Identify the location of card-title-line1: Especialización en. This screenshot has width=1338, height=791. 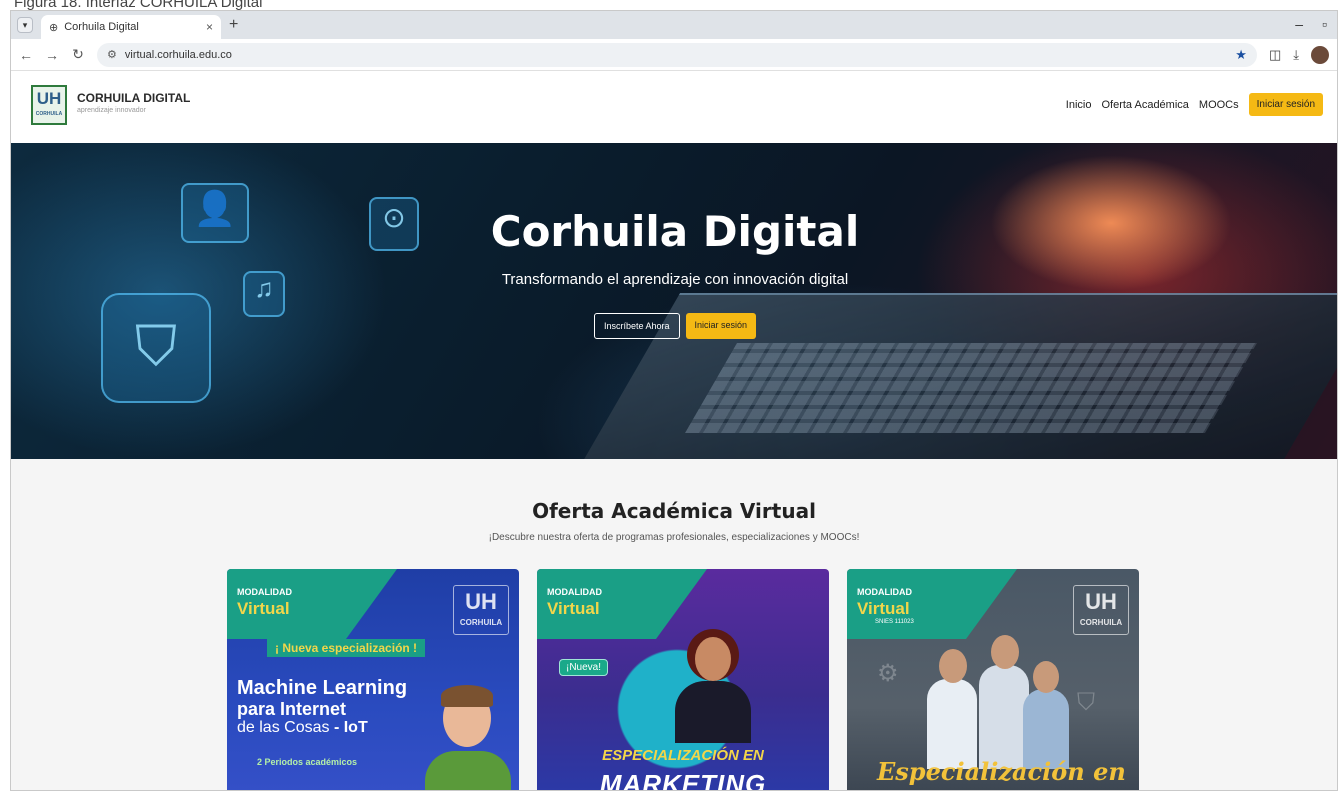
(1001, 771).